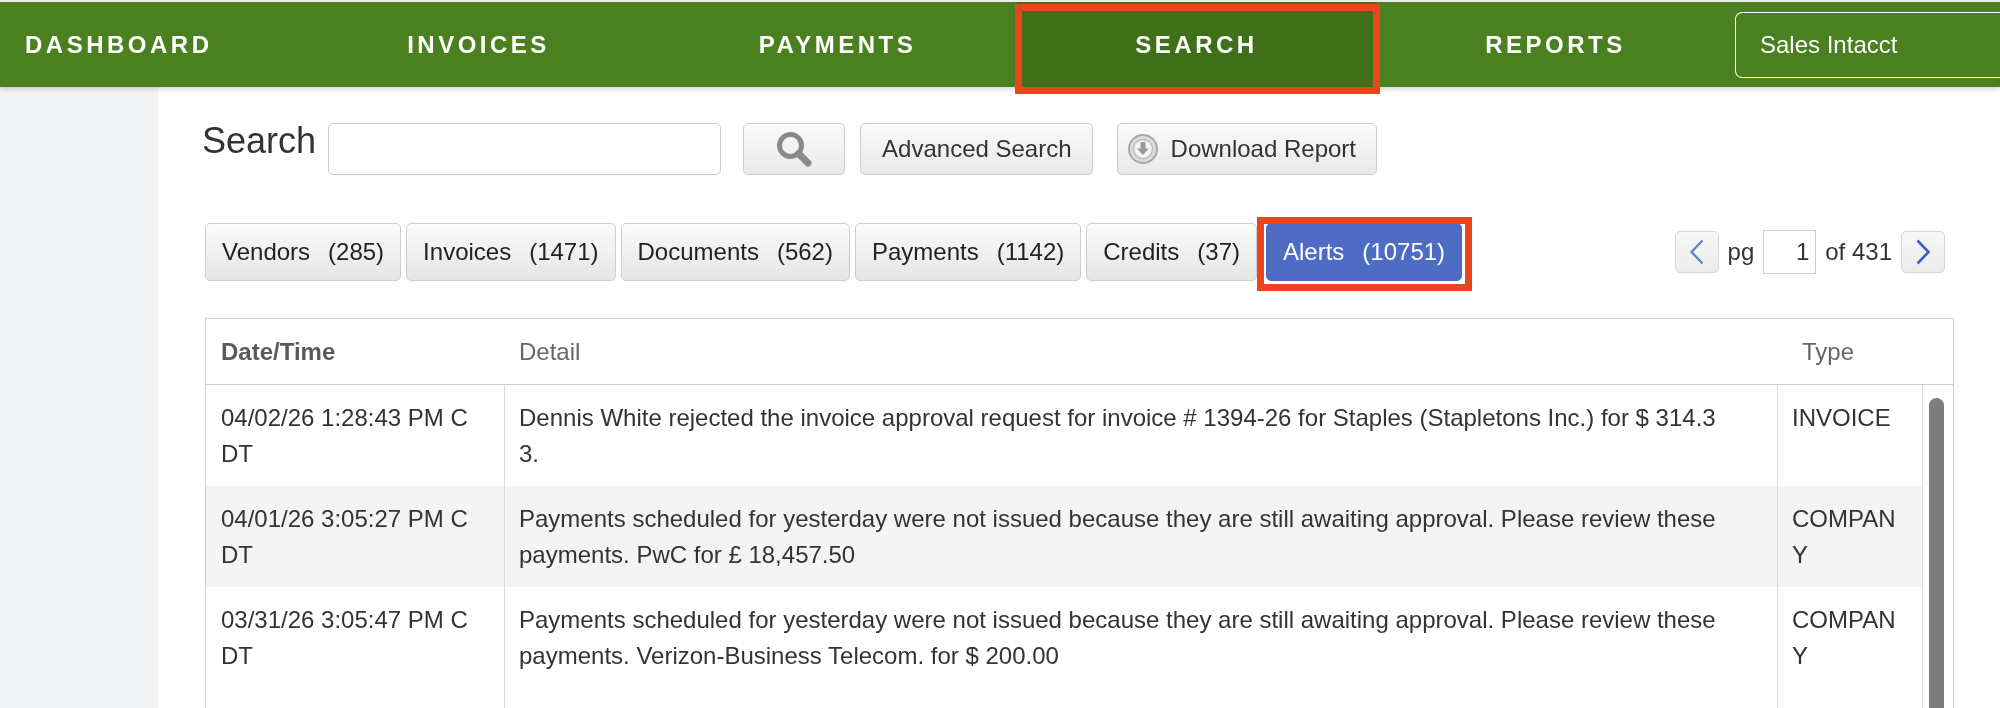 The width and height of the screenshot is (2000, 708). Describe the element at coordinates (1171, 252) in the screenshot. I see `result-tab: Credits (37)` at that location.